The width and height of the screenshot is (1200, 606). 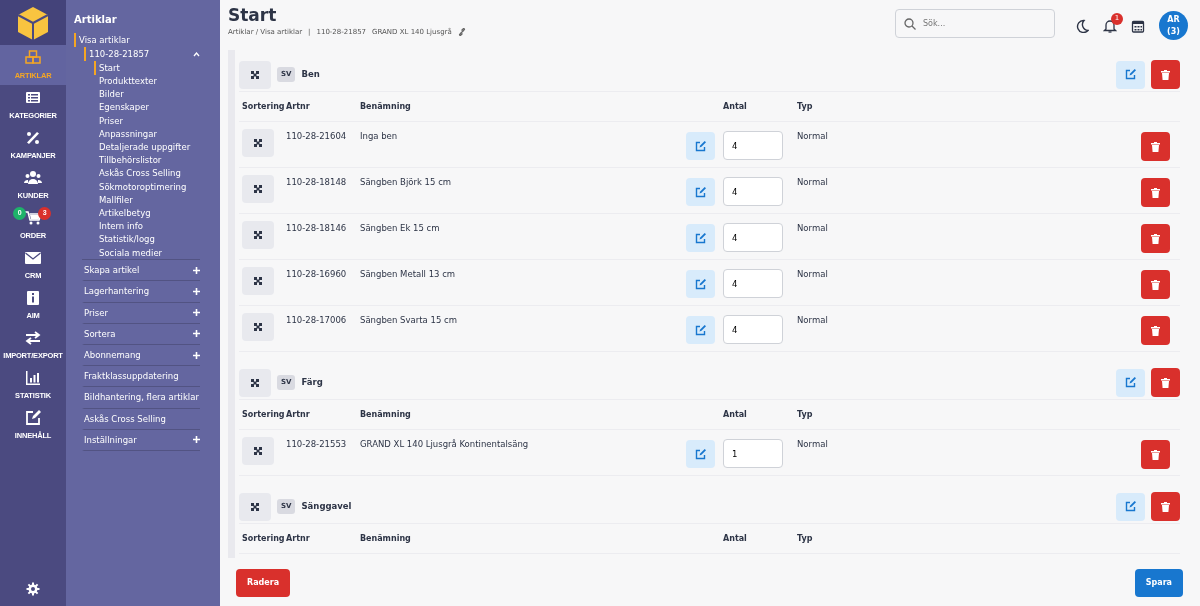 What do you see at coordinates (141, 398) in the screenshot?
I see `submenu-item: Bildhantering, flera artiklar` at bounding box center [141, 398].